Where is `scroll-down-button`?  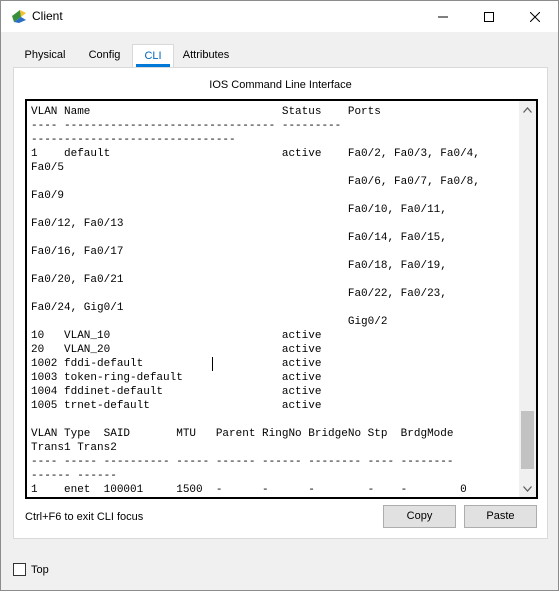 scroll-down-button is located at coordinates (527, 488).